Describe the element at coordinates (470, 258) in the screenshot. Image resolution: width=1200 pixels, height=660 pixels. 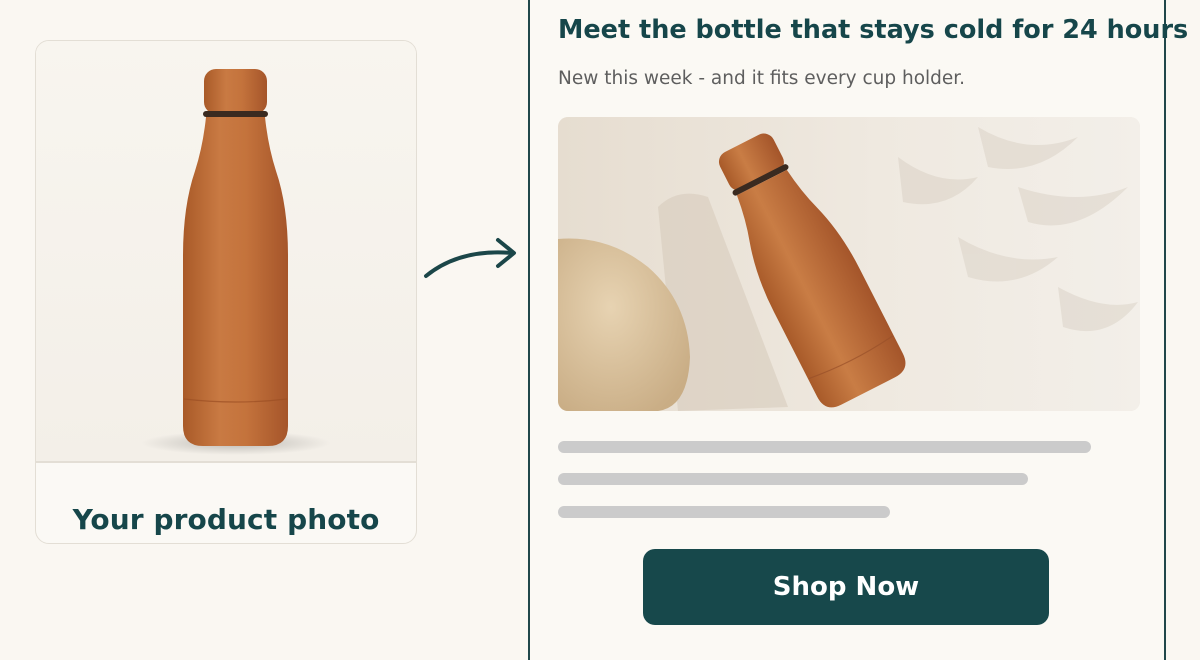
I see `curved-arrow-right-icon` at that location.